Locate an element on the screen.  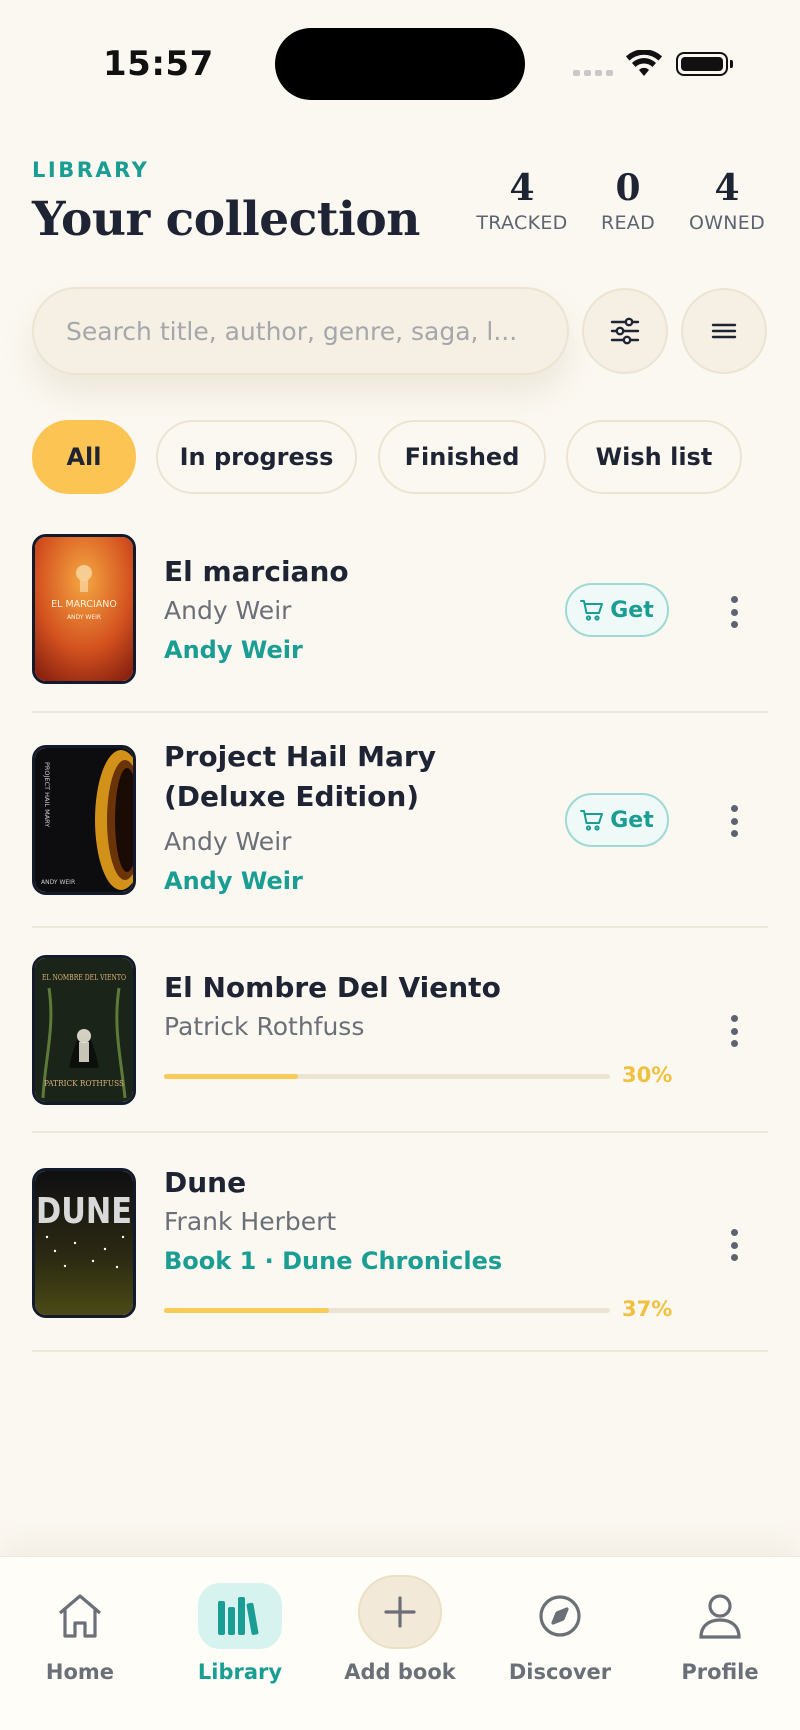
book-title: Project Hail Mary (Deluxe Edition) is located at coordinates (300, 776).